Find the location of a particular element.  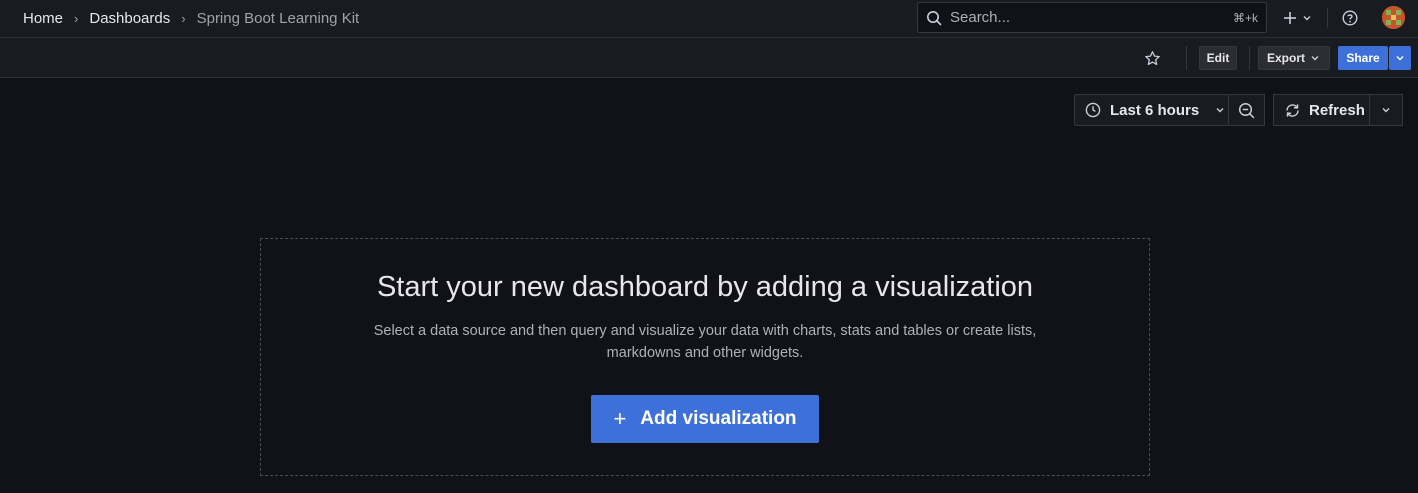

help-button is located at coordinates (1350, 18).